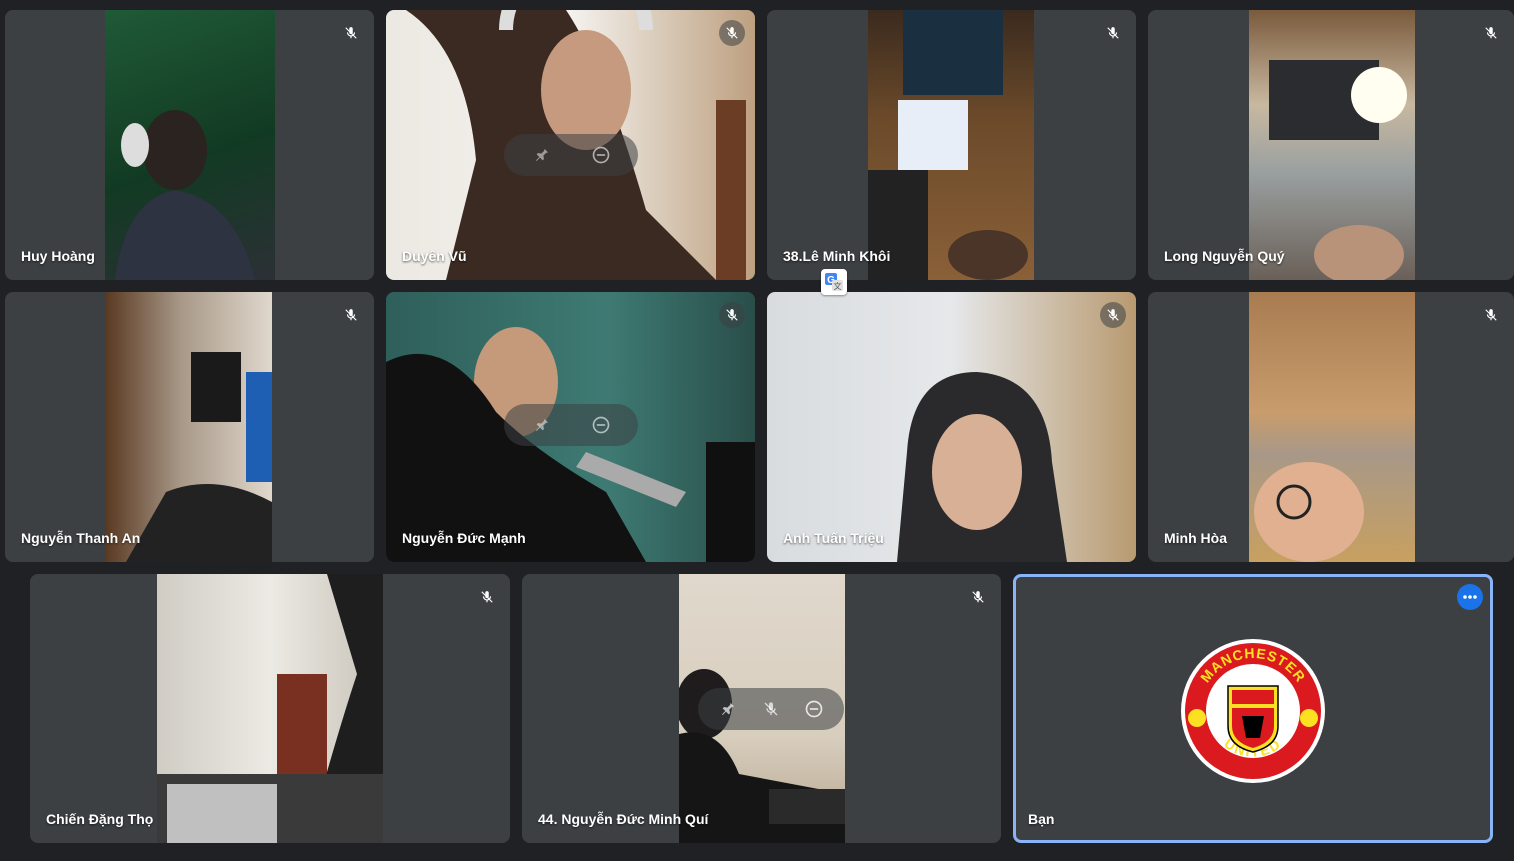 This screenshot has width=1514, height=861. I want to click on participant-tile: Huy Hoàng, so click(189, 145).